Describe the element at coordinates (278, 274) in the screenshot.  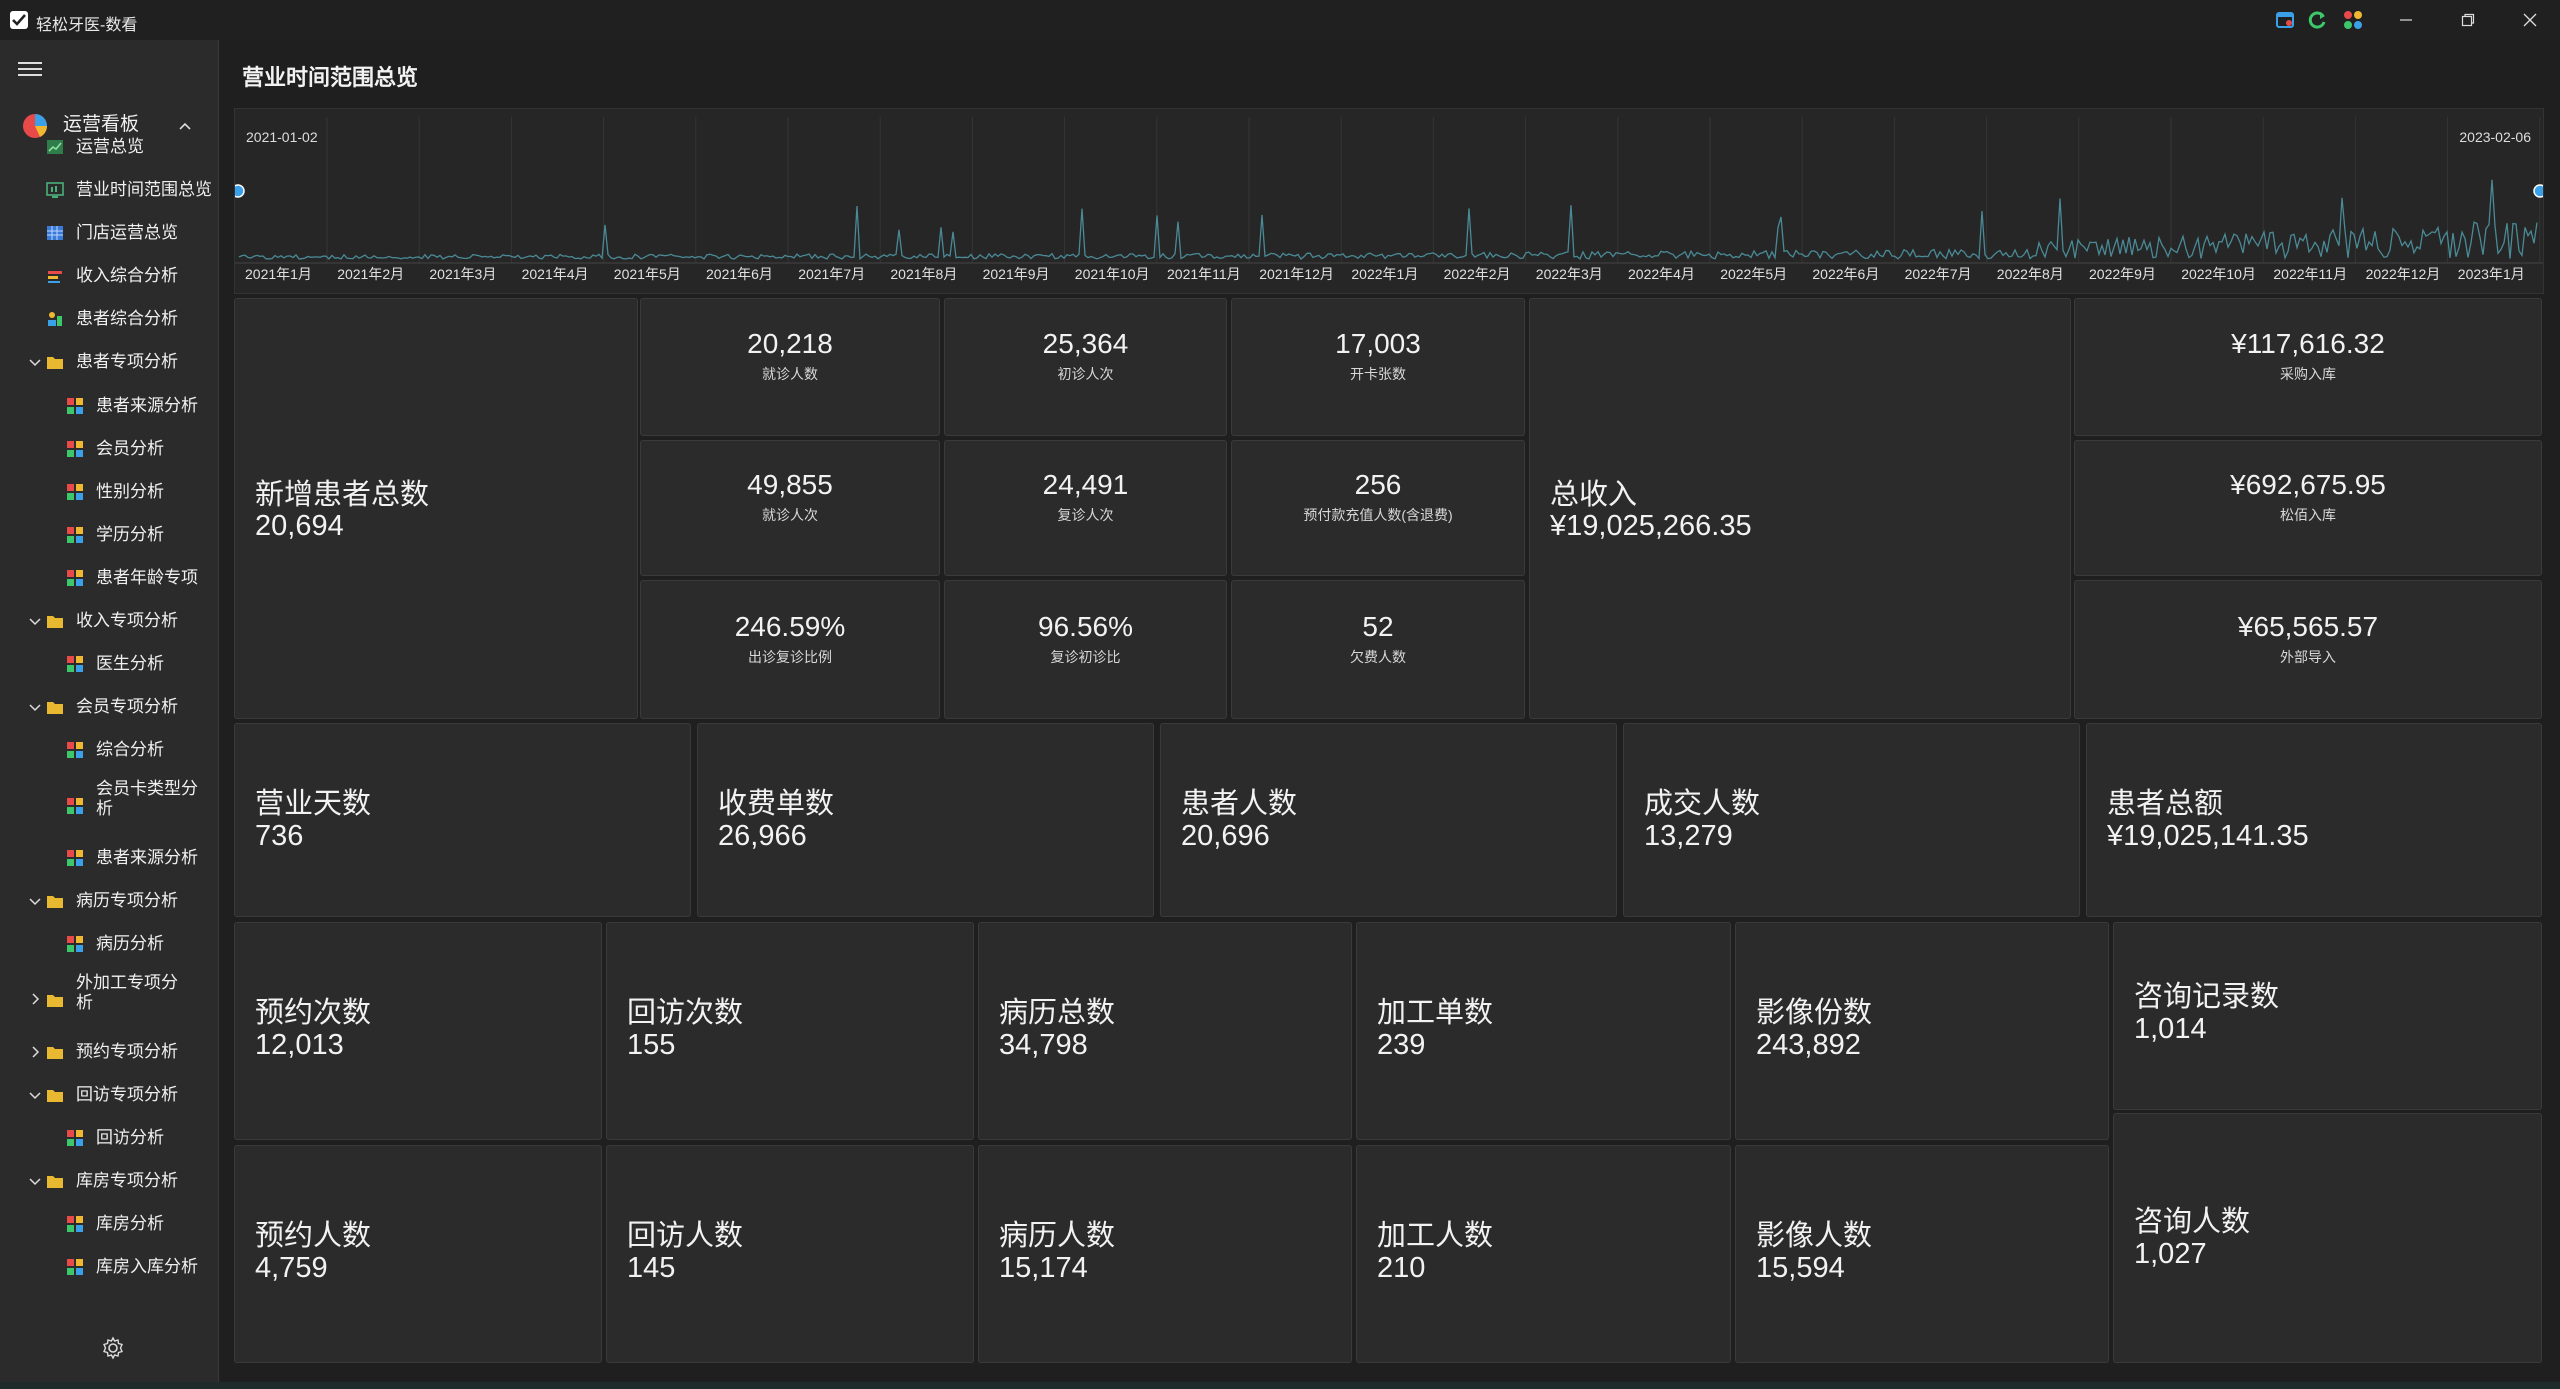
I see `timeline-month-label: 2021年1月` at that location.